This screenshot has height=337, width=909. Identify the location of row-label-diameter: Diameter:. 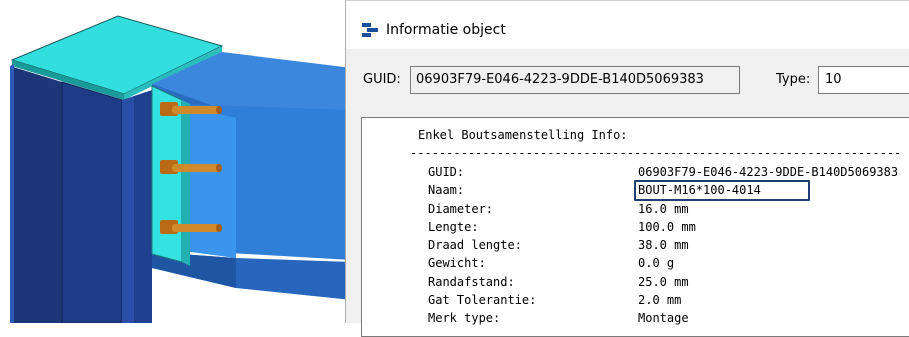
(461, 209).